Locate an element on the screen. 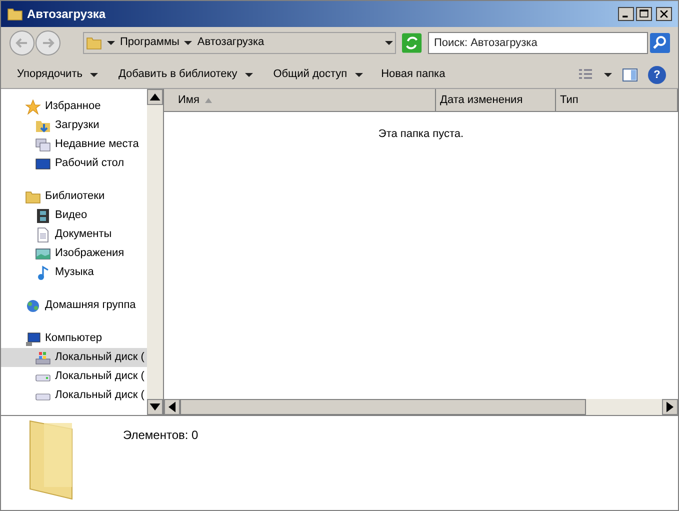  horizontal-scrollbar is located at coordinates (421, 407).